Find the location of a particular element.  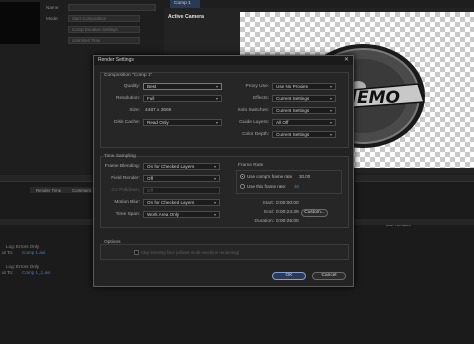

comment-header: Comment is located at coordinates (82, 190).